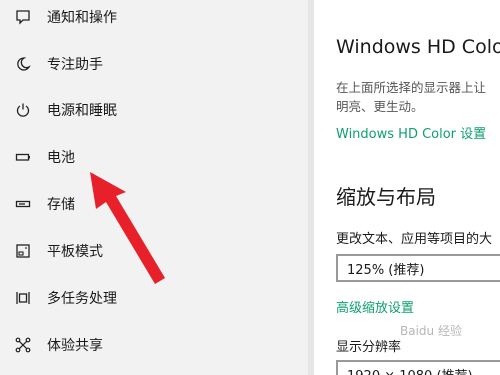 The image size is (500, 375). Describe the element at coordinates (418, 47) in the screenshot. I see `hd-color-title: Windows HD Color` at that location.